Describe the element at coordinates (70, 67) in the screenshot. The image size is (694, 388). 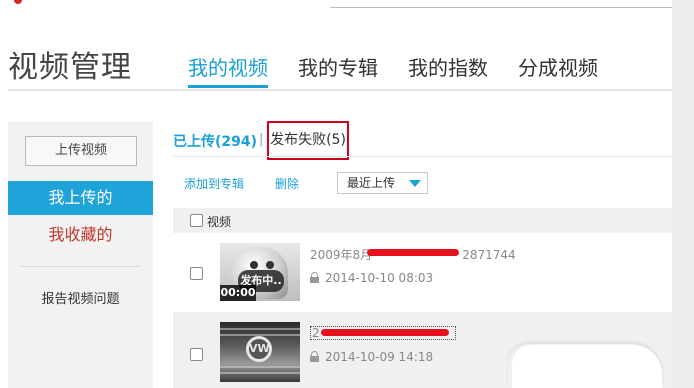
I see `page-title: 视频管理` at that location.